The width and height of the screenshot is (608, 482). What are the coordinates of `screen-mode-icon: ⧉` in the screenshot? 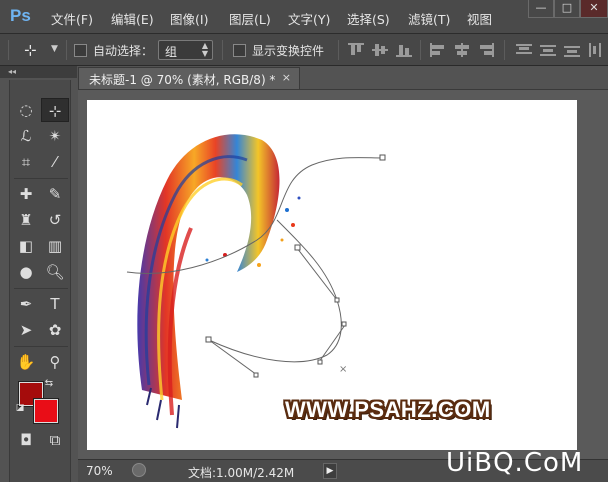 It's located at (55, 440).